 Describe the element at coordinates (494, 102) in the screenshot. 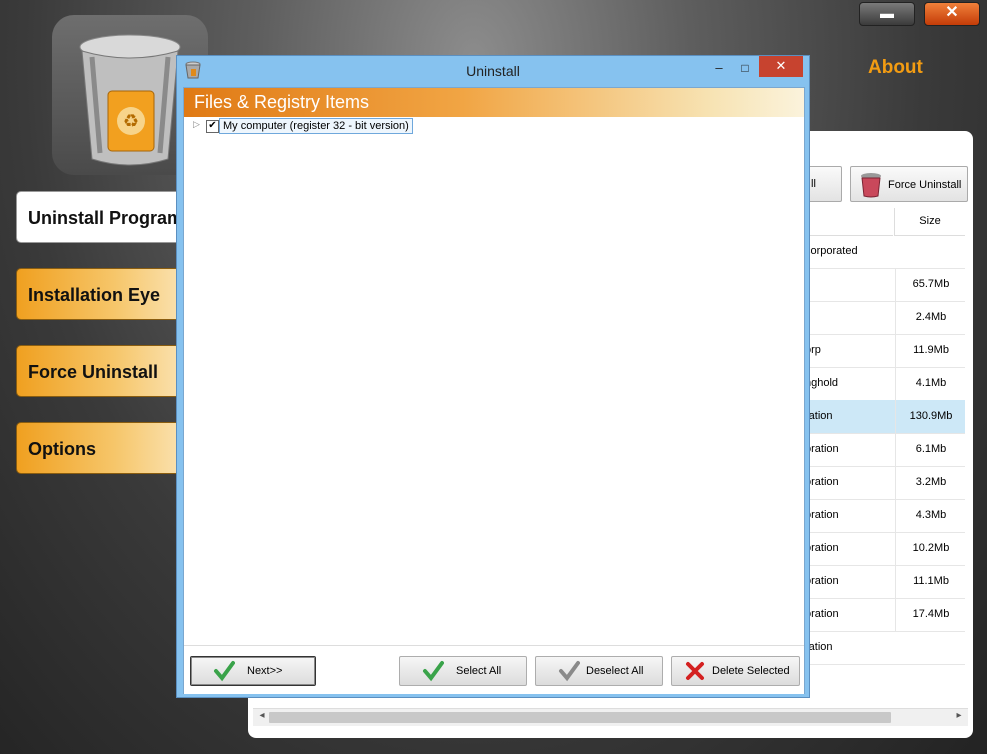

I see `section-header: Files & Registry Items` at that location.